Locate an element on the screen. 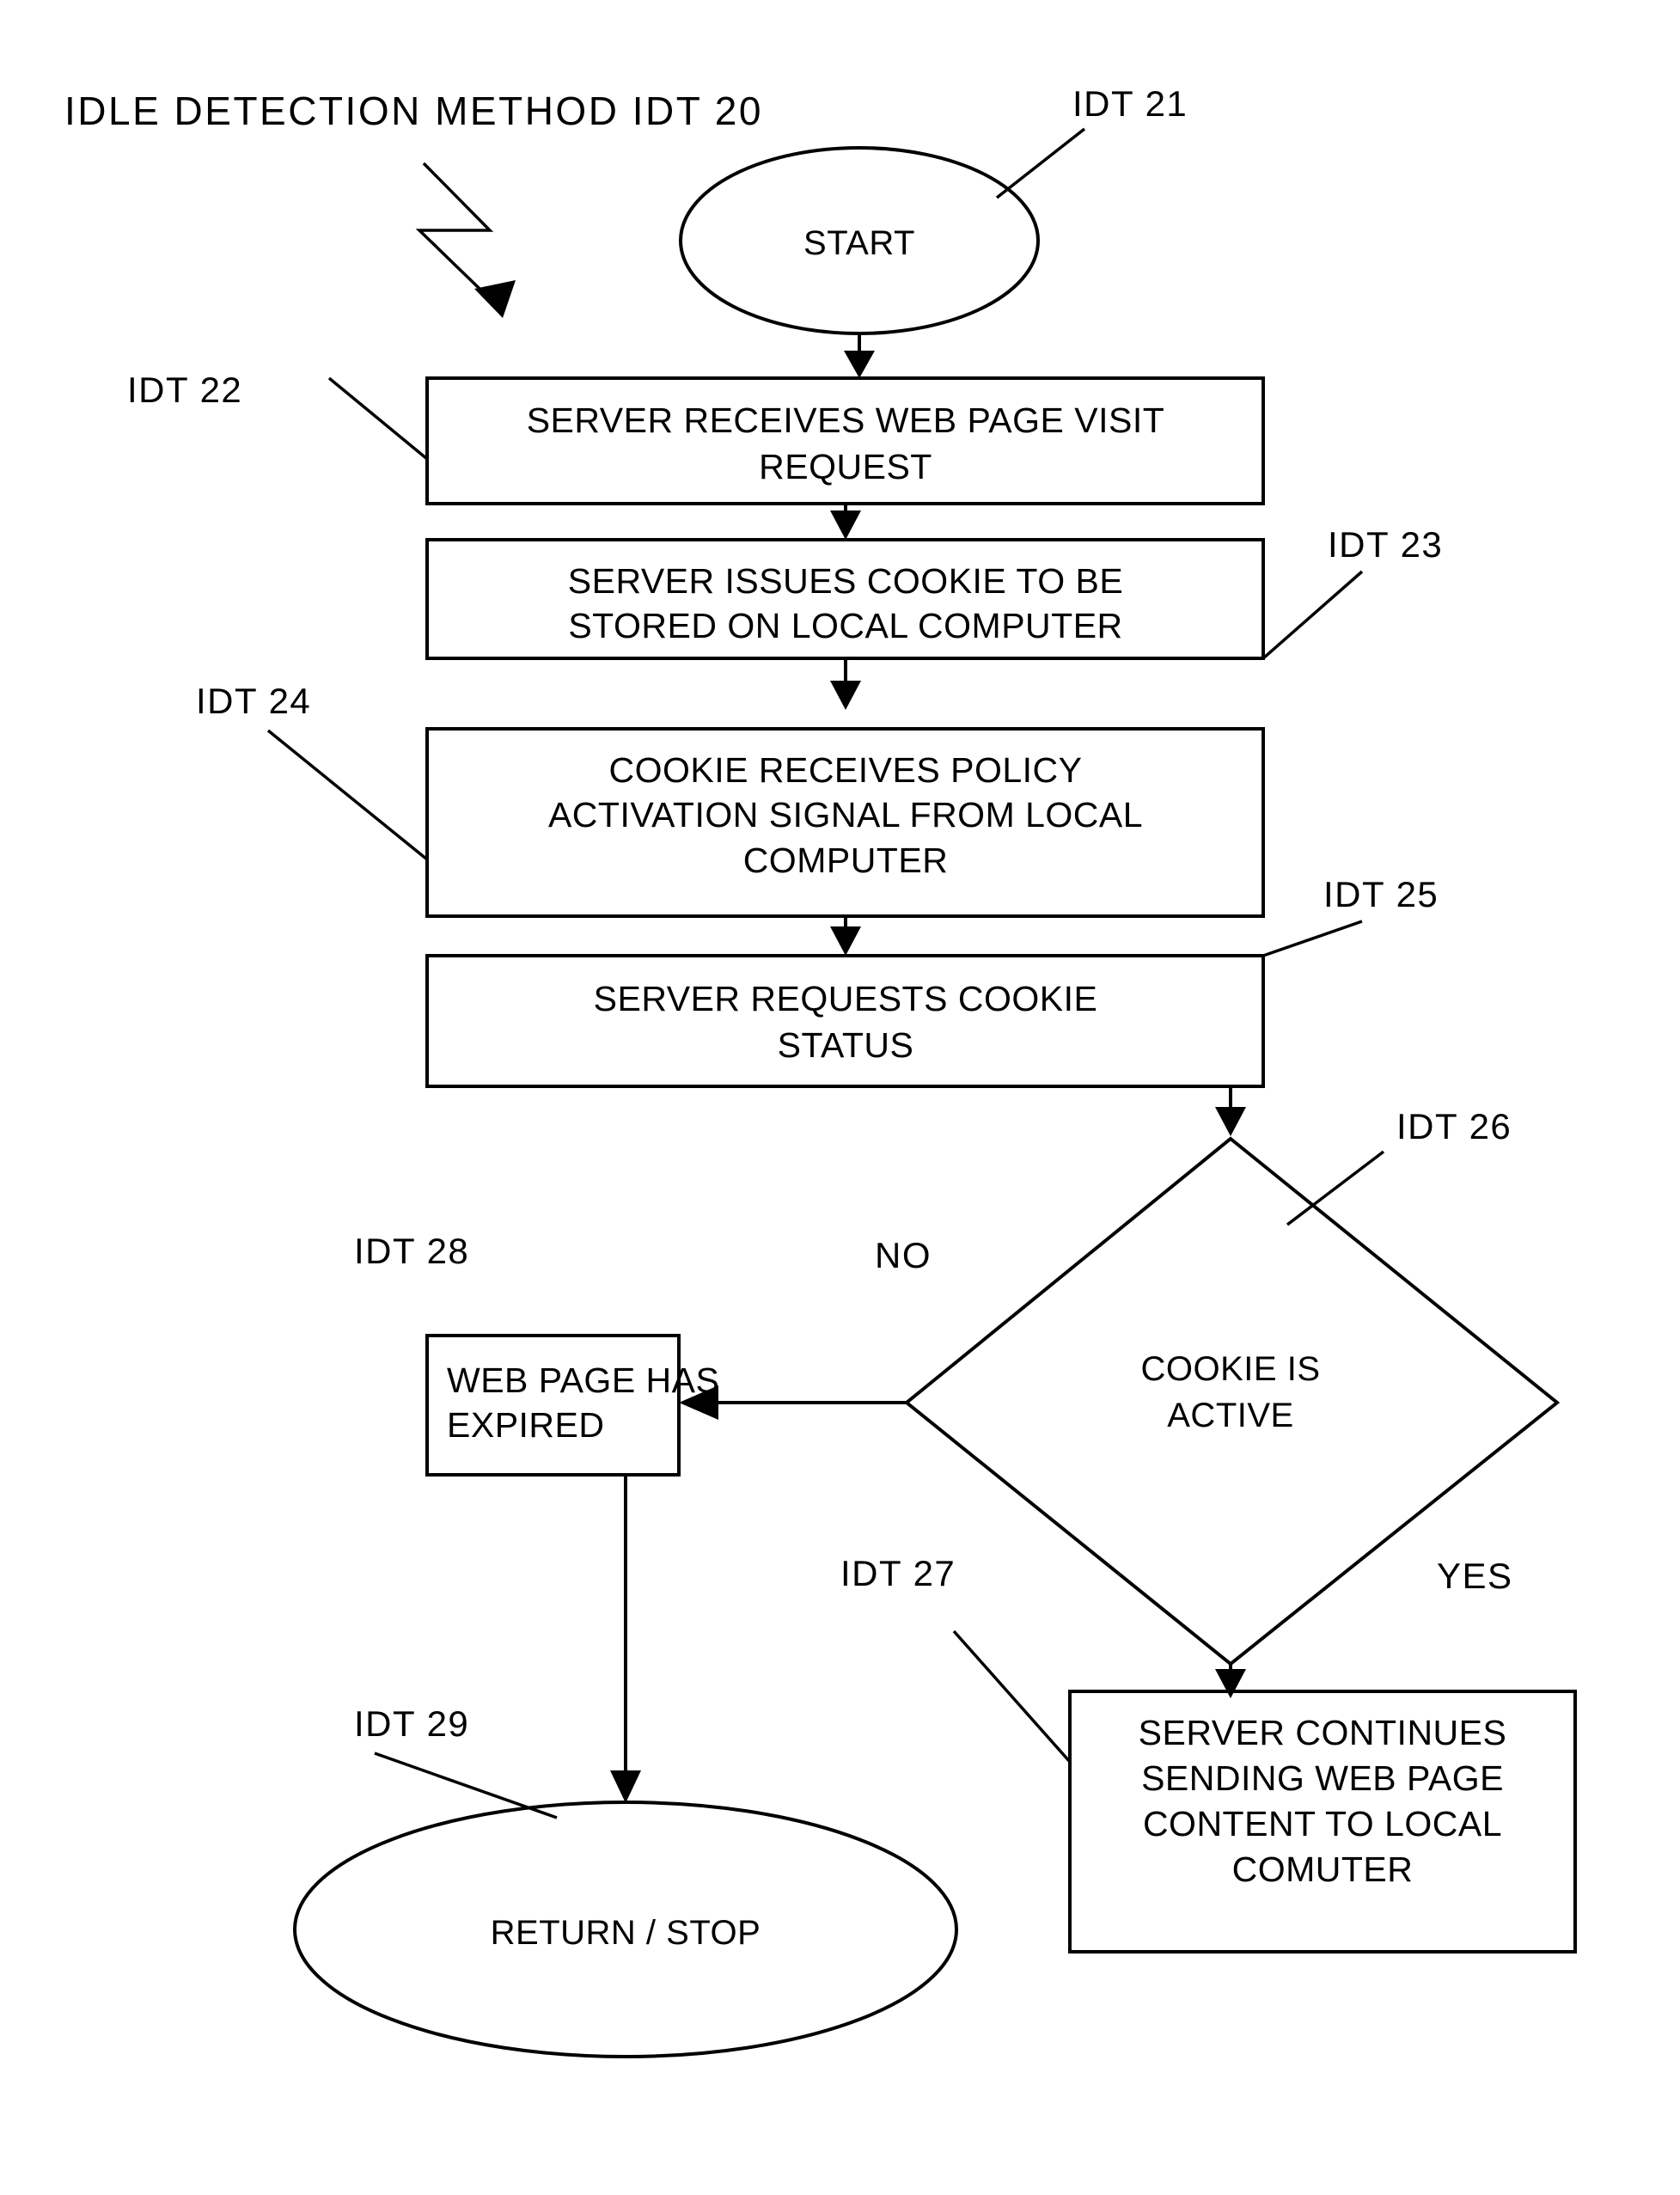 This screenshot has height=2195, width=1680. step22-line1: SERVER RECEIVES WEB PAGE VISIT is located at coordinates (846, 420).